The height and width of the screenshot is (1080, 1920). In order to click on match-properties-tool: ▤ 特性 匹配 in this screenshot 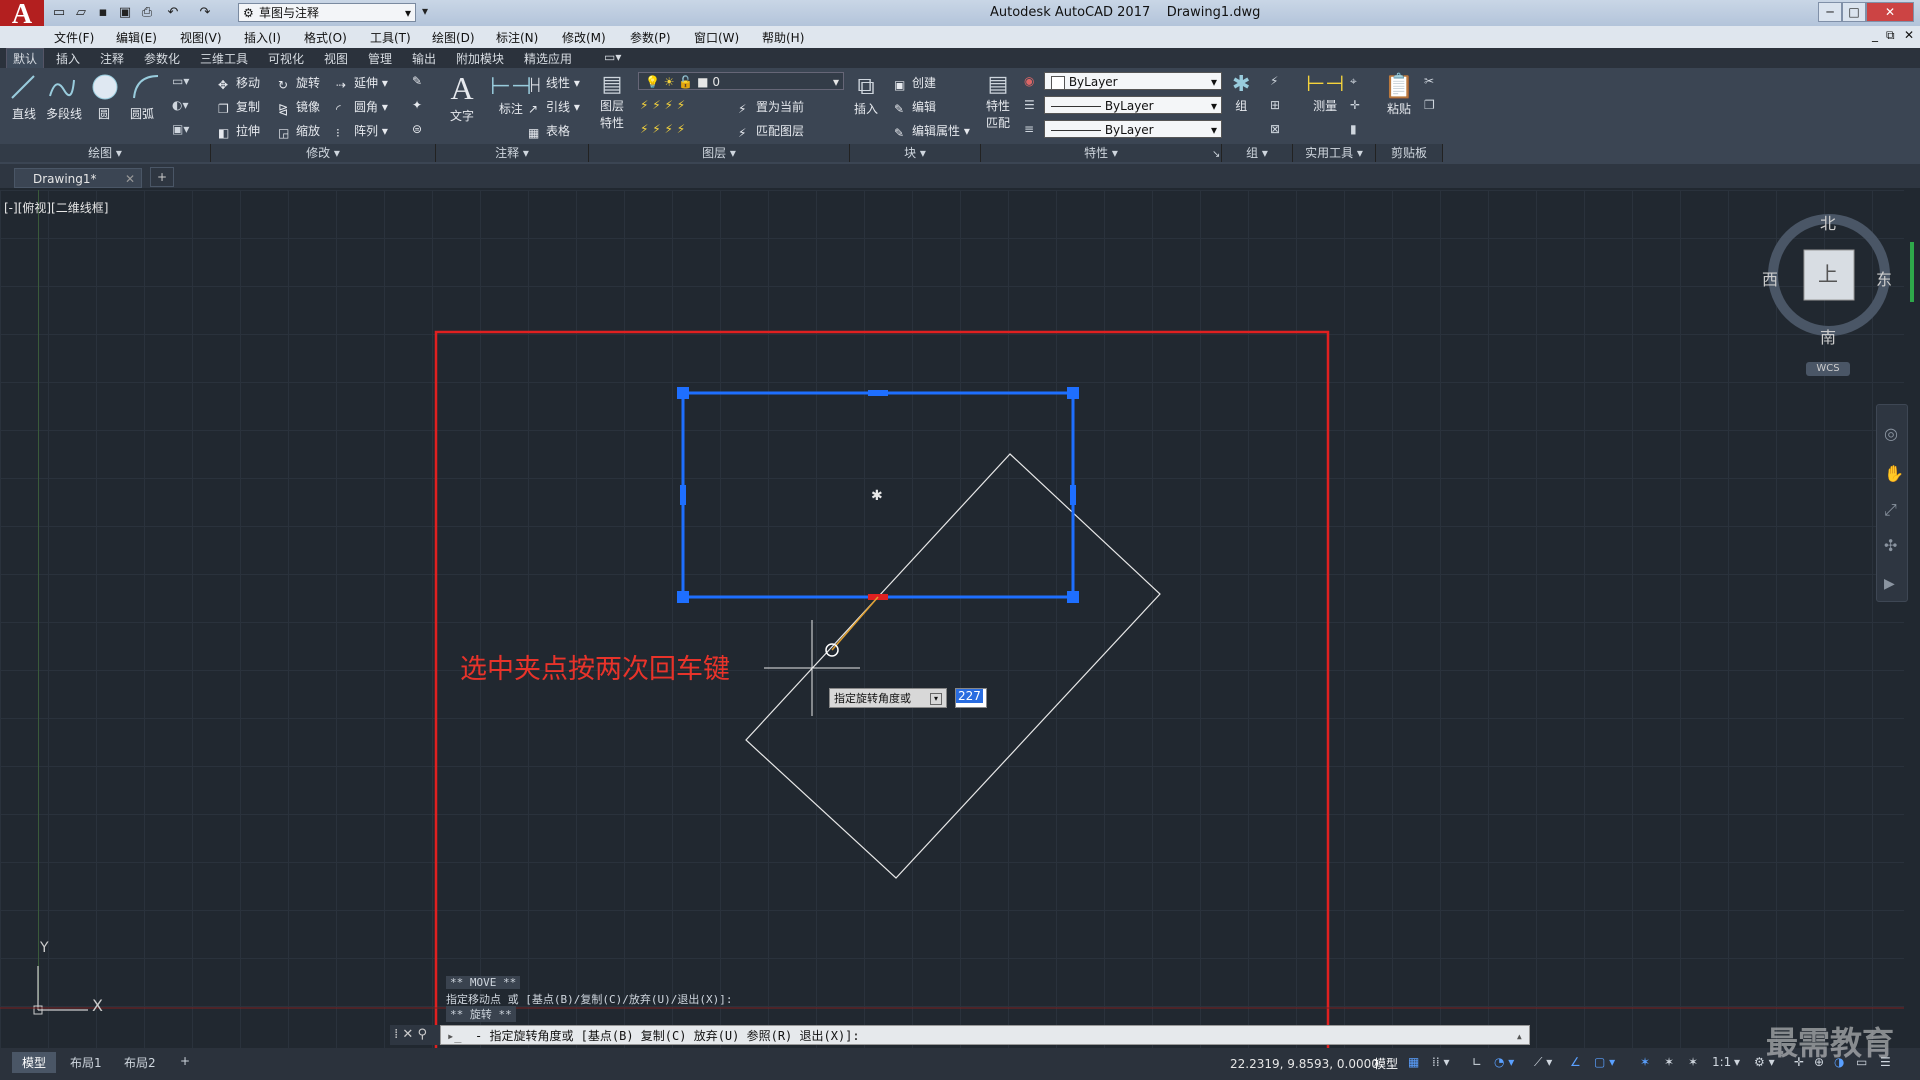, I will do `click(998, 101)`.